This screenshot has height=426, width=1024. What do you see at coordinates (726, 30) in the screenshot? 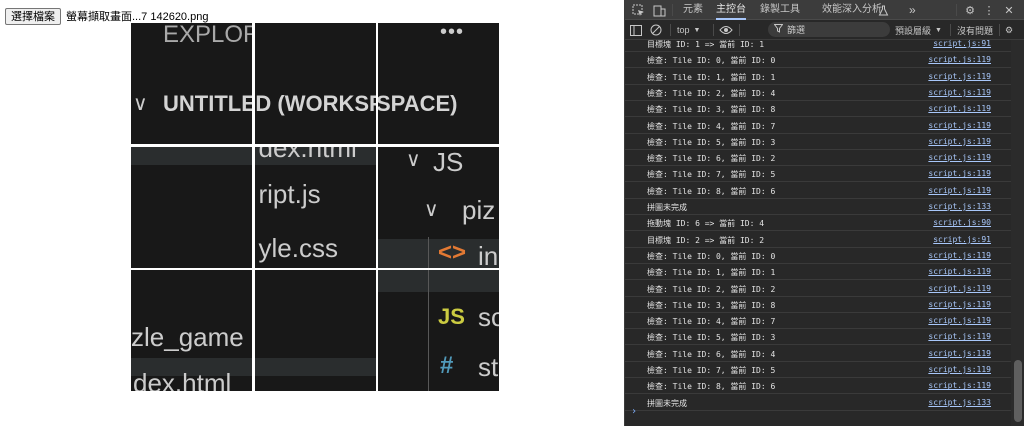
I see `eye-icon` at bounding box center [726, 30].